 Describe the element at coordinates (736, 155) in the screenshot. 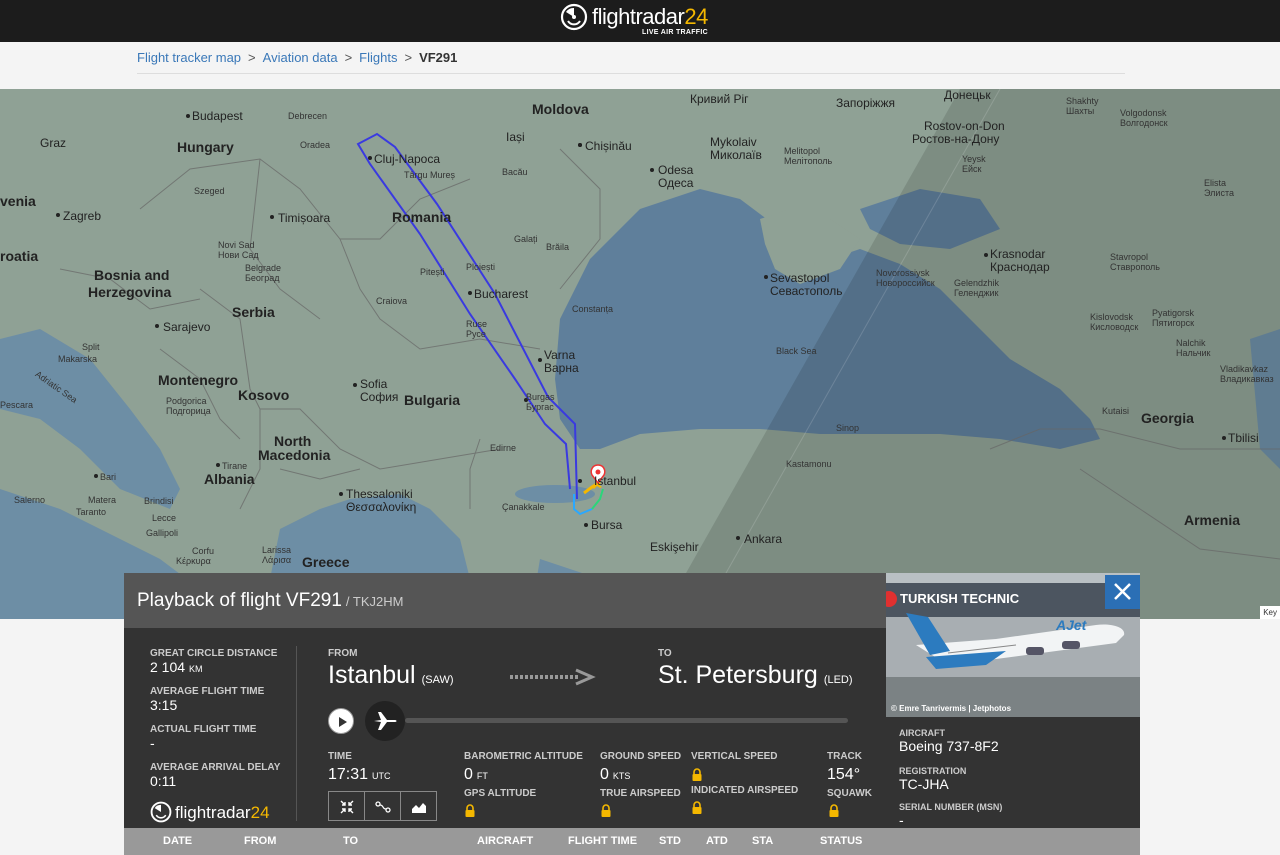

I see `city-mykolaiv-cyr: Миколаїв` at that location.